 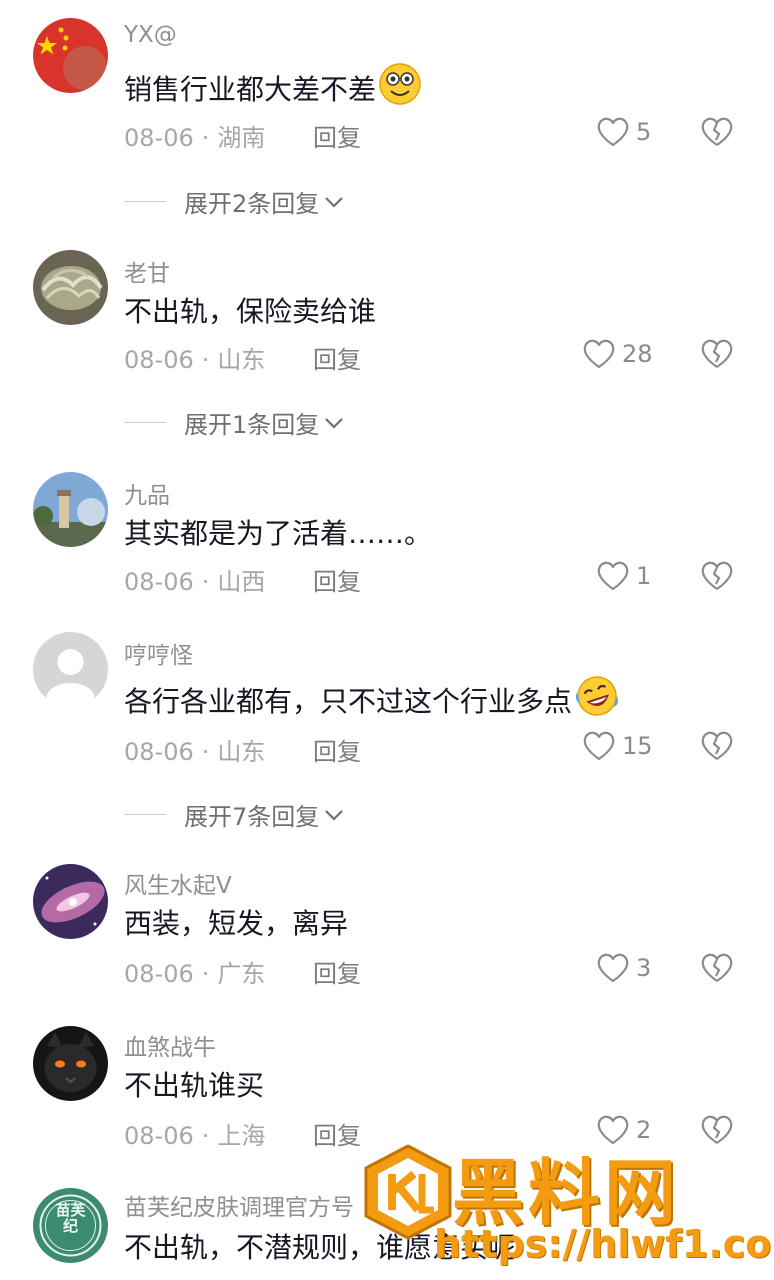 I want to click on like-button: 28, so click(x=617, y=354).